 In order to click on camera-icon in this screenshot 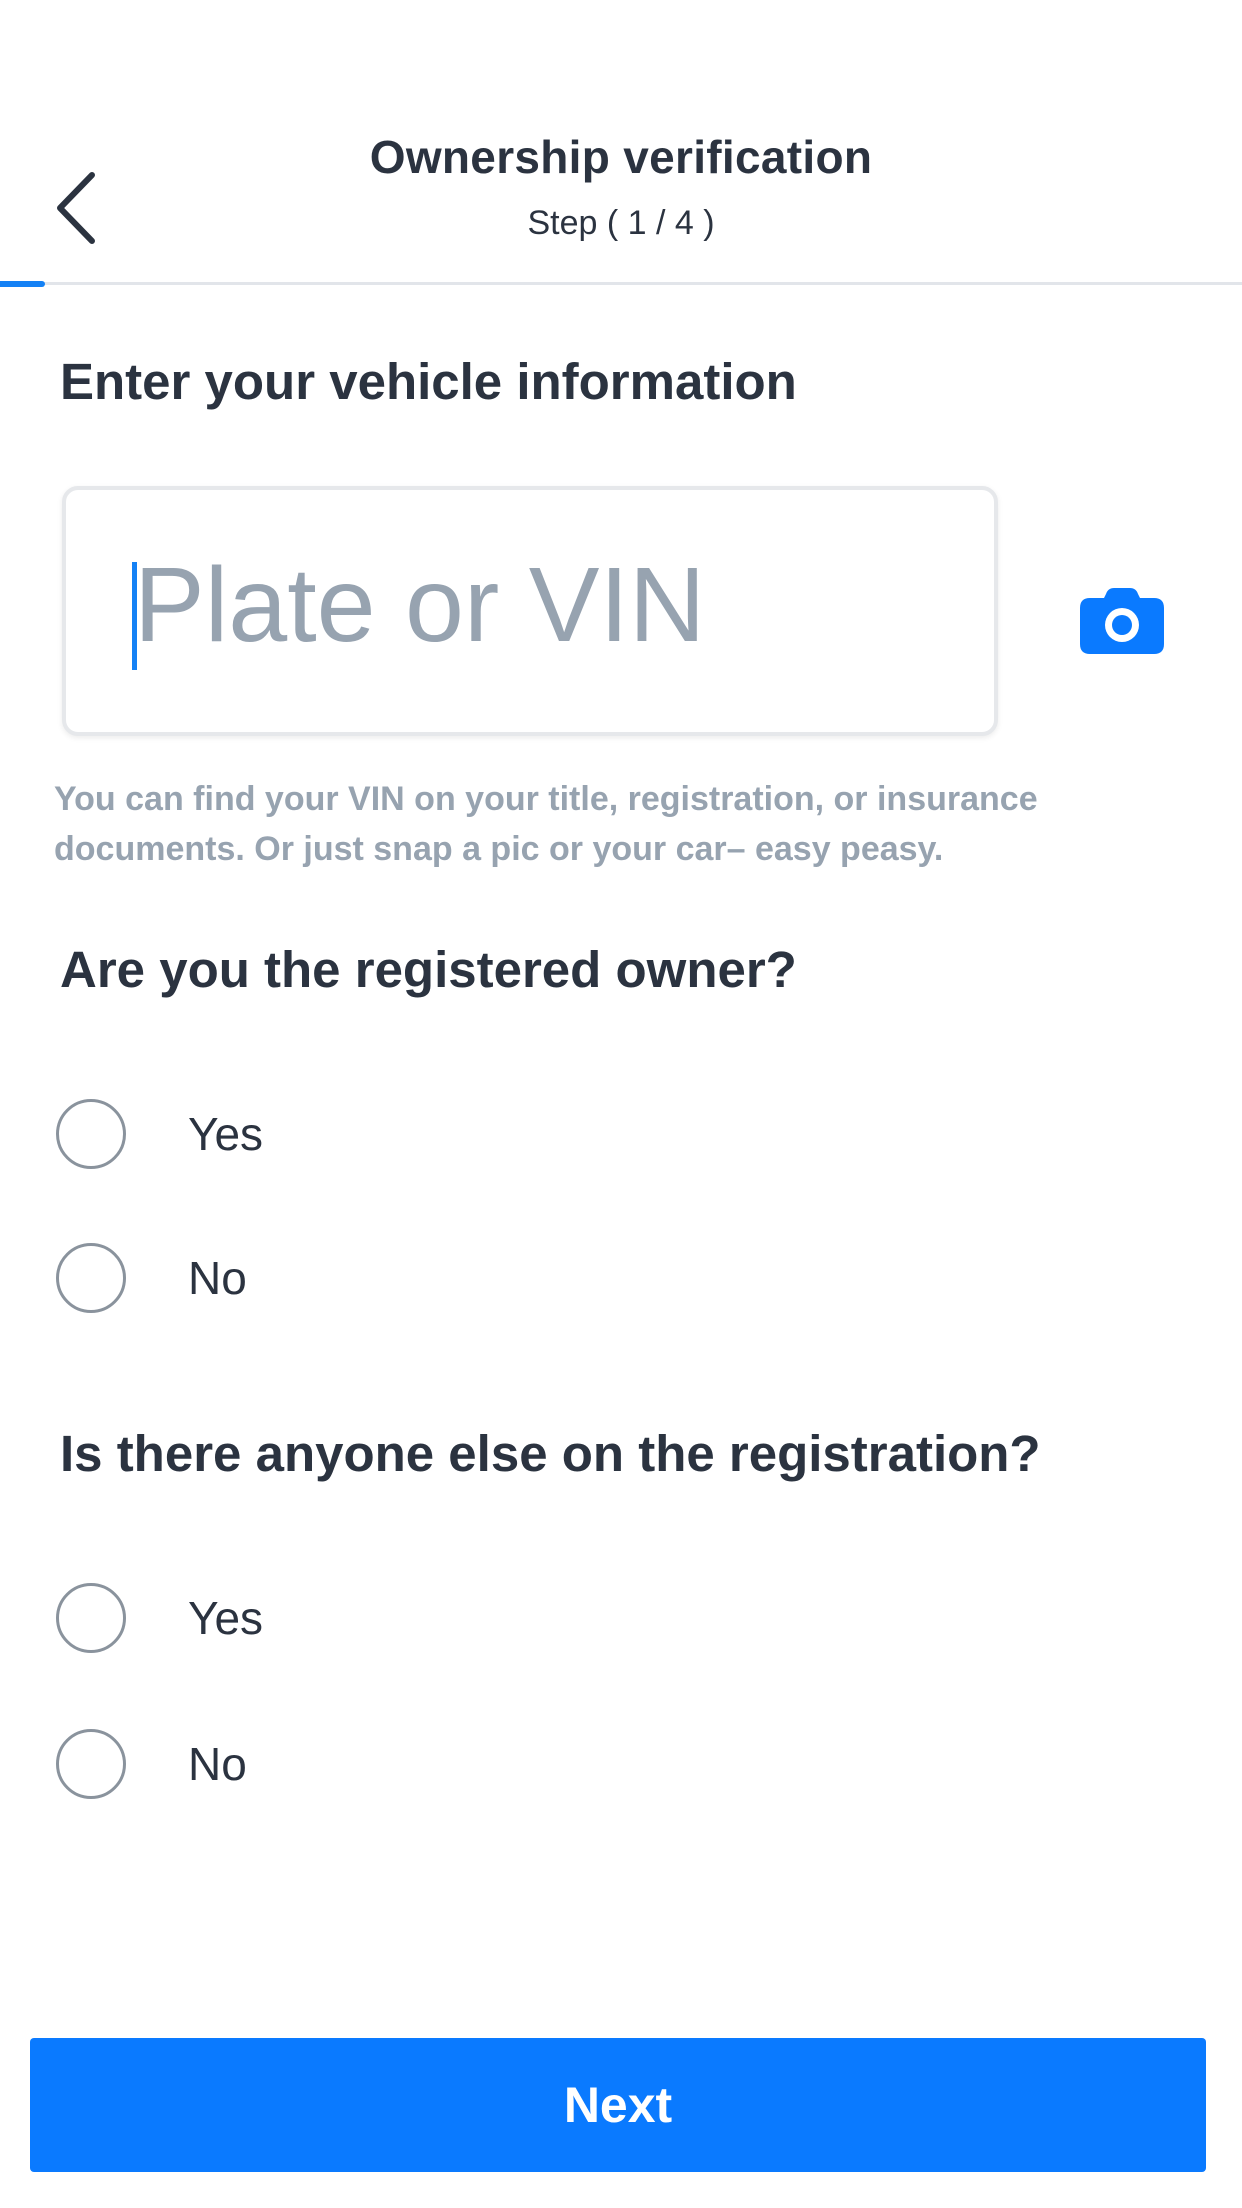, I will do `click(1122, 621)`.